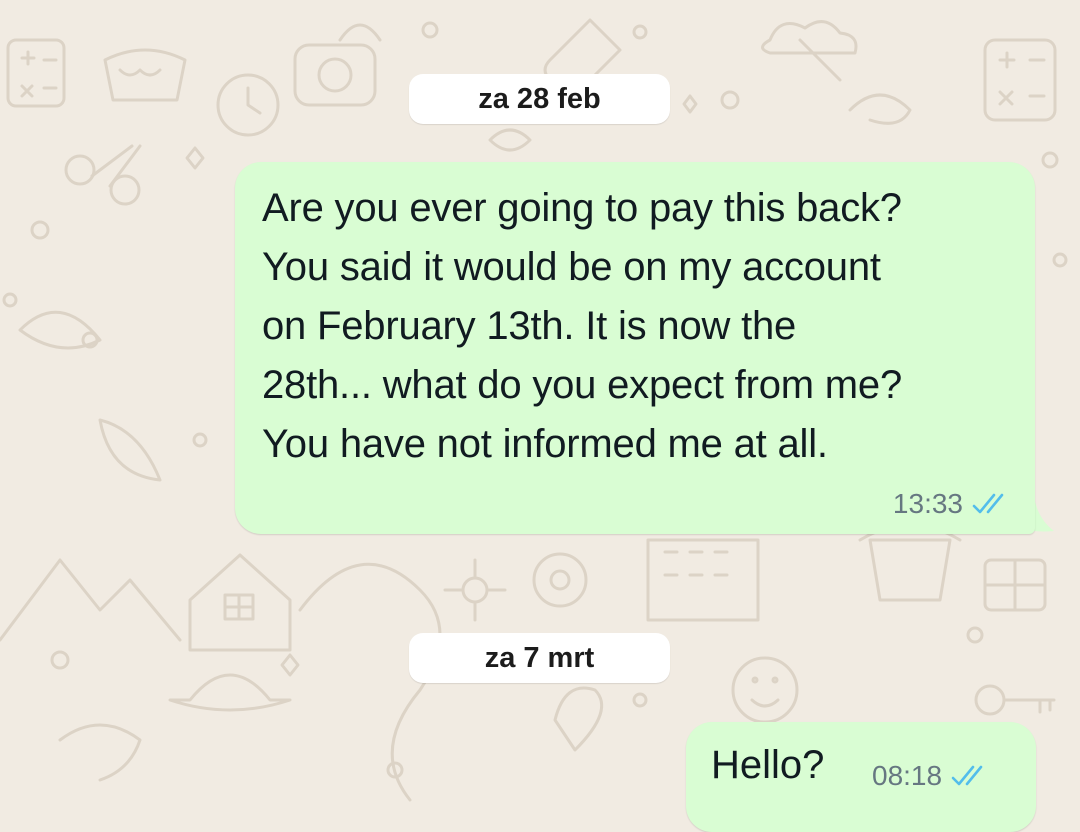 The width and height of the screenshot is (1080, 832). I want to click on message-text: Hello?, so click(768, 765).